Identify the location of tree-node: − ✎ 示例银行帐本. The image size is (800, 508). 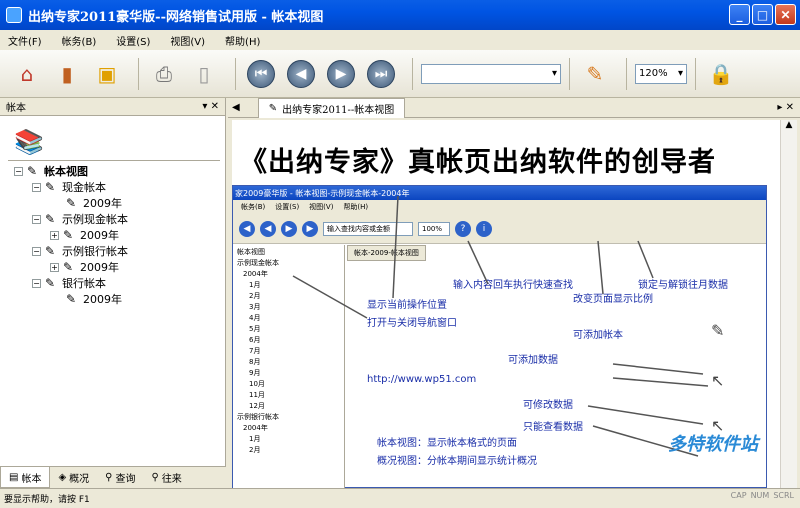
(80, 251).